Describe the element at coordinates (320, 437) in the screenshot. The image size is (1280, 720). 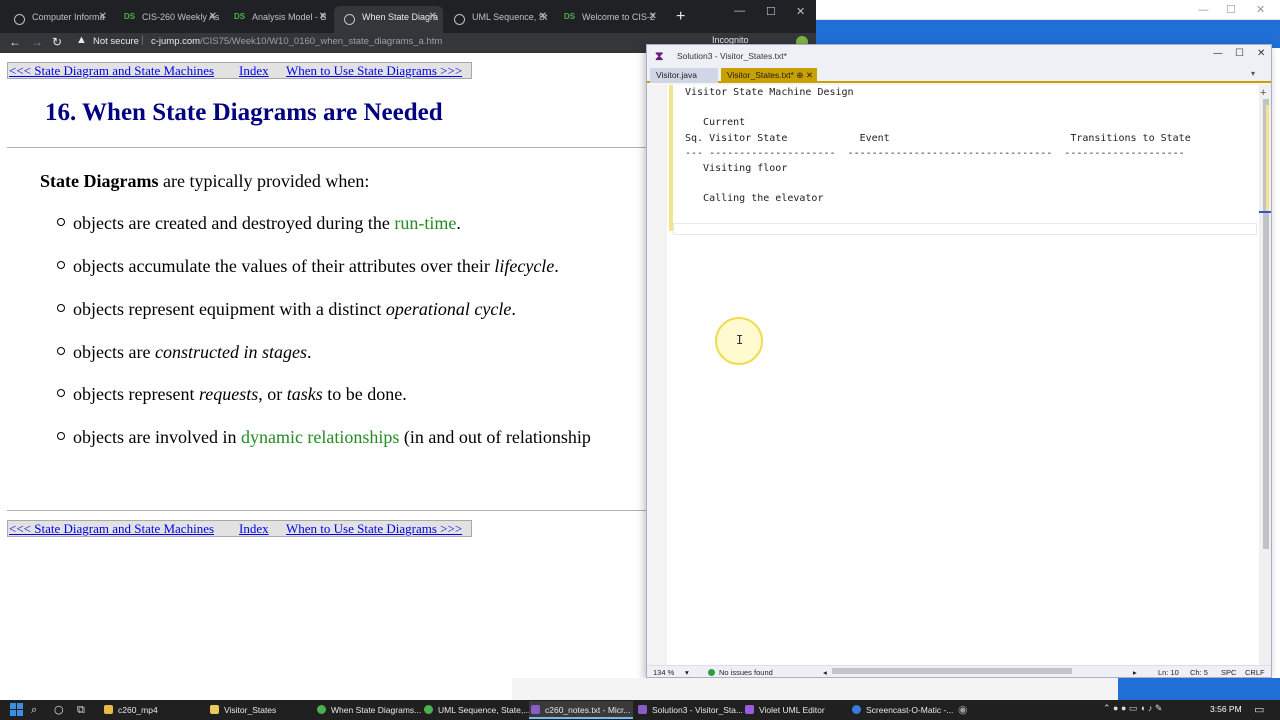
I see `dynamic-relationships-link: dynamic relationships` at that location.